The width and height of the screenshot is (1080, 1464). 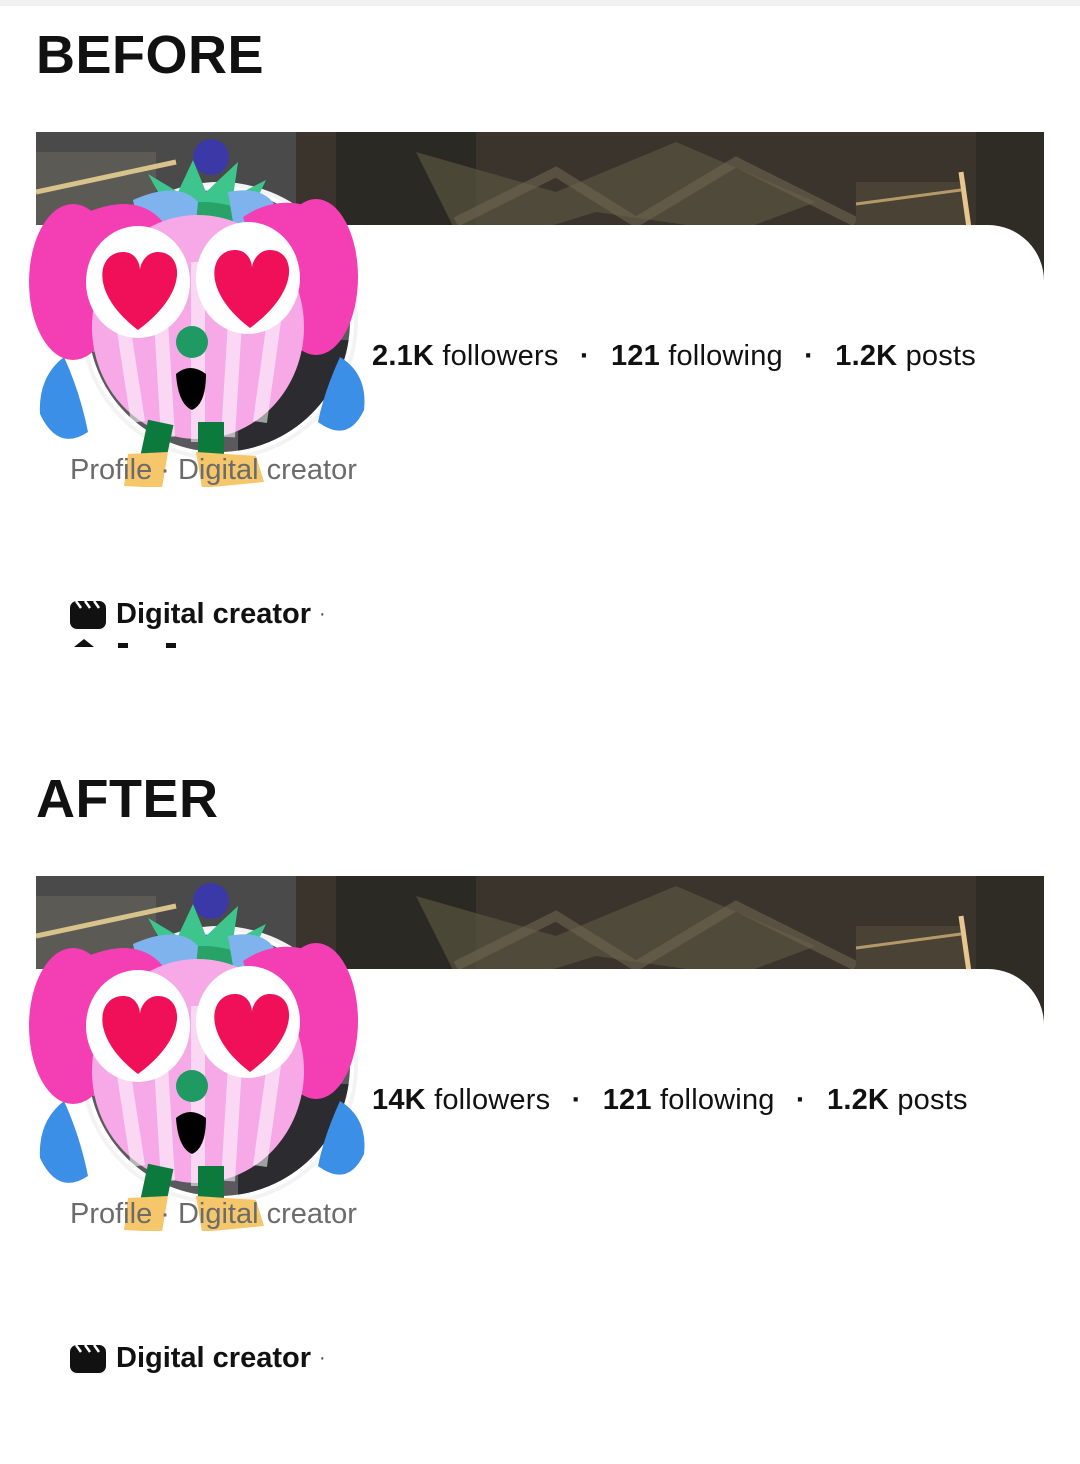 What do you see at coordinates (150, 55) in the screenshot?
I see `section-heading: BEFORE` at bounding box center [150, 55].